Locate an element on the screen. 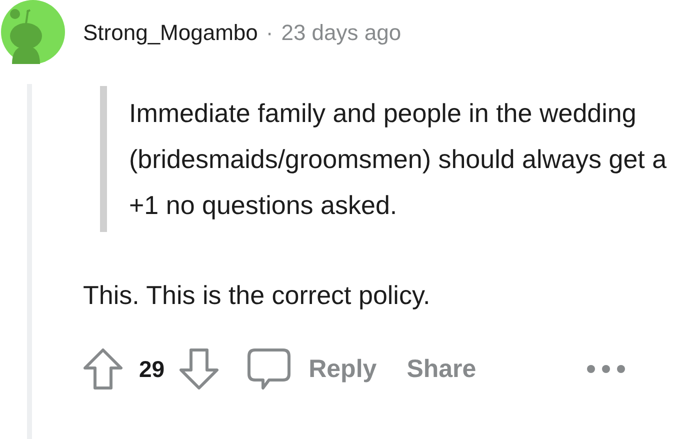 The height and width of the screenshot is (439, 700). upvote-icon is located at coordinates (103, 369).